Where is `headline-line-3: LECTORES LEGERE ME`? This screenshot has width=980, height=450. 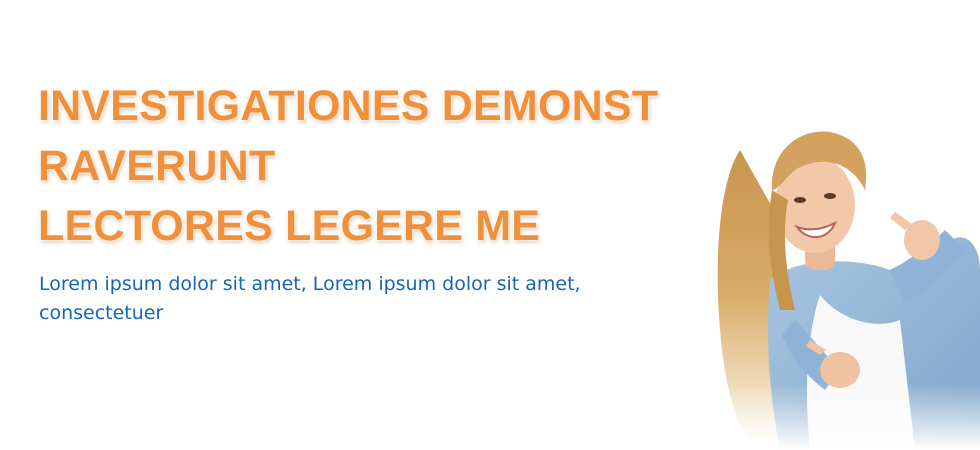
headline-line-3: LECTORES LEGERE ME is located at coordinates (289, 226).